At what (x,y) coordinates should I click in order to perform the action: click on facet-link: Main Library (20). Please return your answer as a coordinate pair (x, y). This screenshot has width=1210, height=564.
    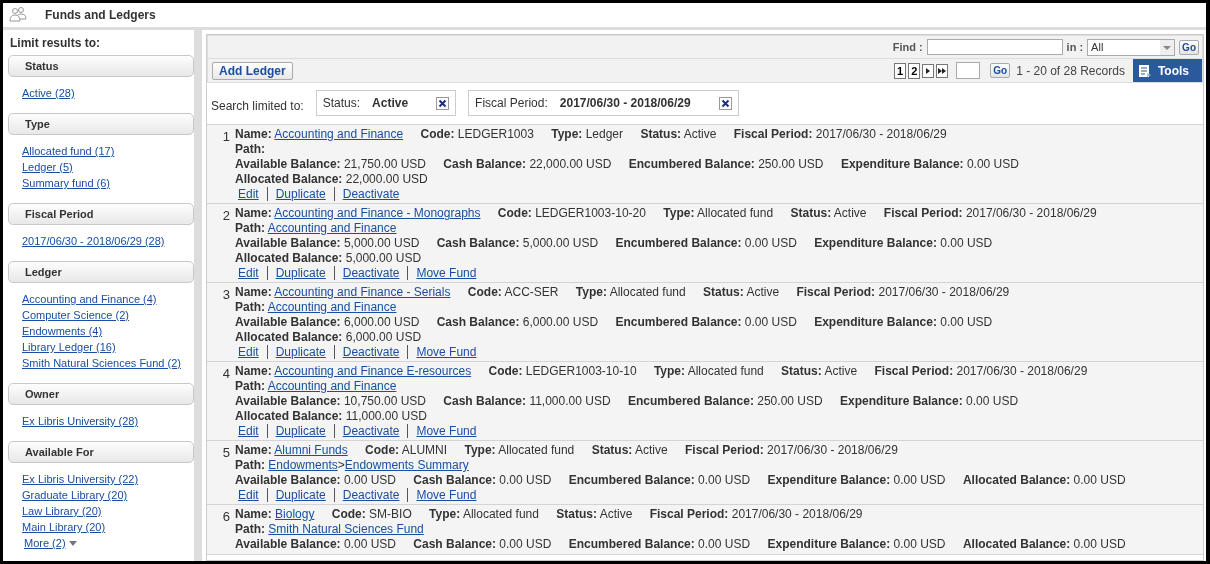
    Looking at the image, I should click on (64, 527).